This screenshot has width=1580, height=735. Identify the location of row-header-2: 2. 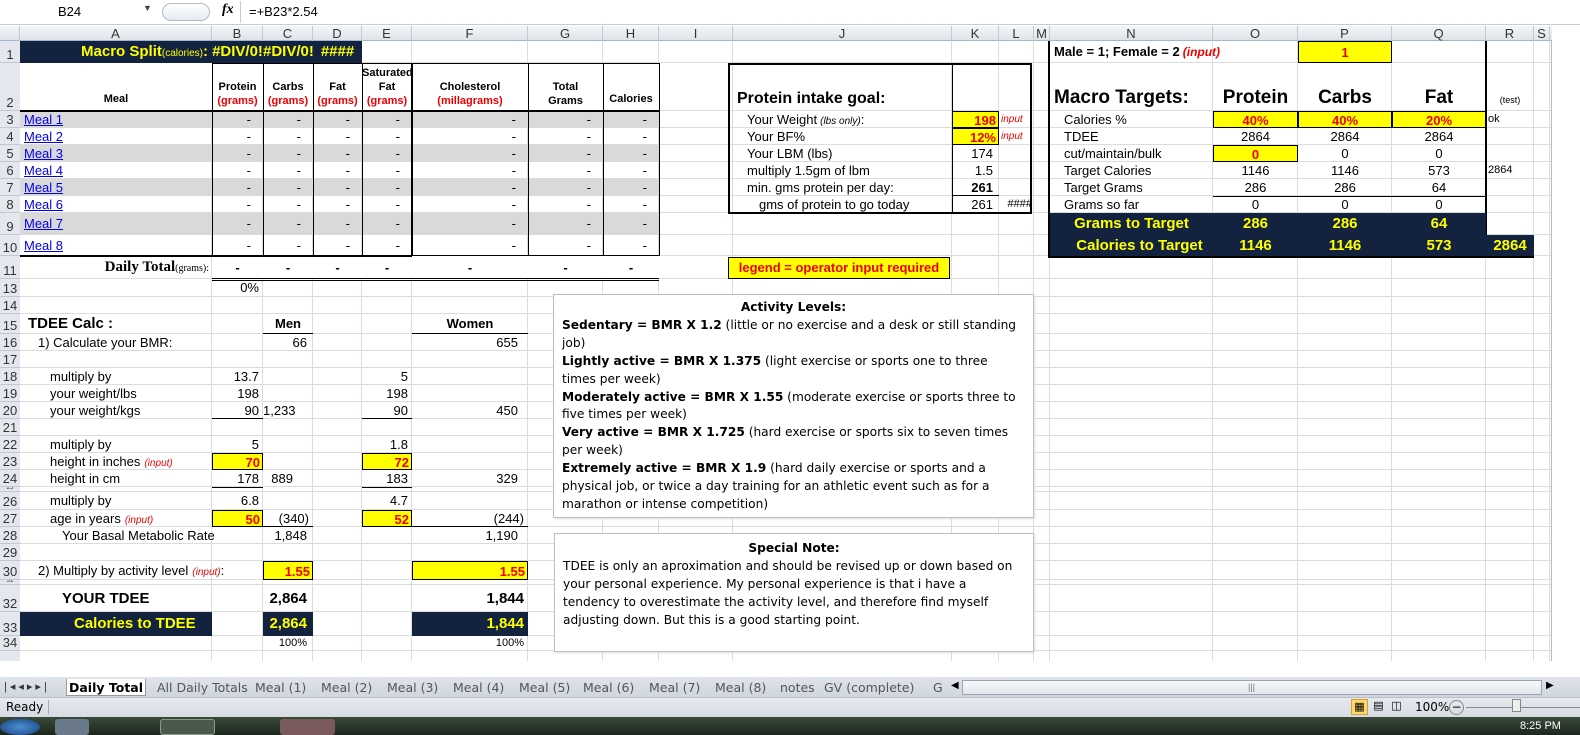
(10, 87).